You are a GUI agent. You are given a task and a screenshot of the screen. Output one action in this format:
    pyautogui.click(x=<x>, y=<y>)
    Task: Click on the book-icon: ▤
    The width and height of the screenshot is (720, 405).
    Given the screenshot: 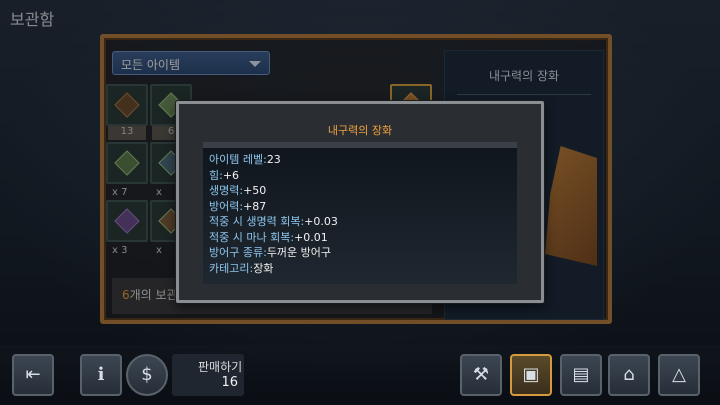 What is the action you would take?
    pyautogui.click(x=581, y=374)
    